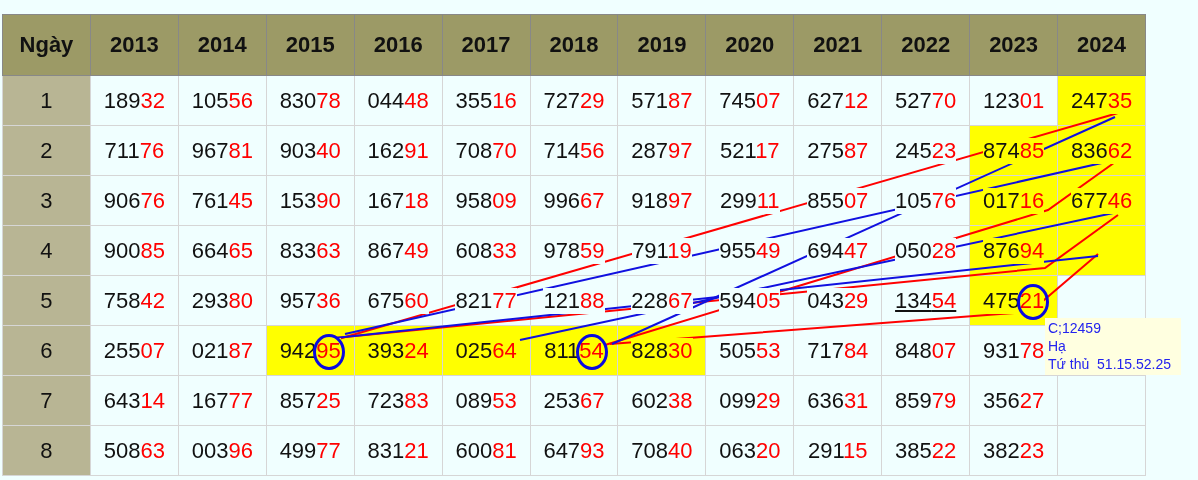 This screenshot has height=480, width=1198. Describe the element at coordinates (1109, 364) in the screenshot. I see `tooltip-text: Tứ thủ 51.15.52.25` at that location.